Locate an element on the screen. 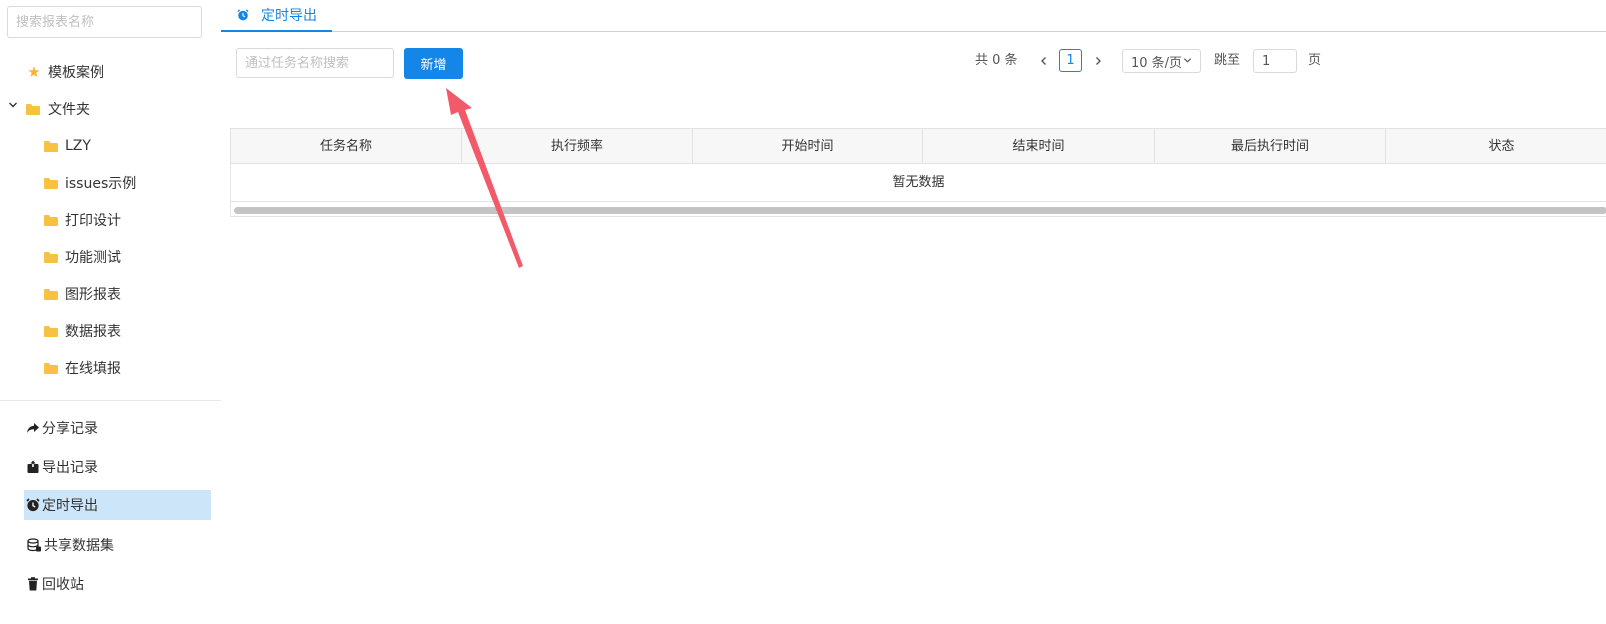 The width and height of the screenshot is (1606, 624). nav-export-records: 导出记录 is located at coordinates (117, 467).